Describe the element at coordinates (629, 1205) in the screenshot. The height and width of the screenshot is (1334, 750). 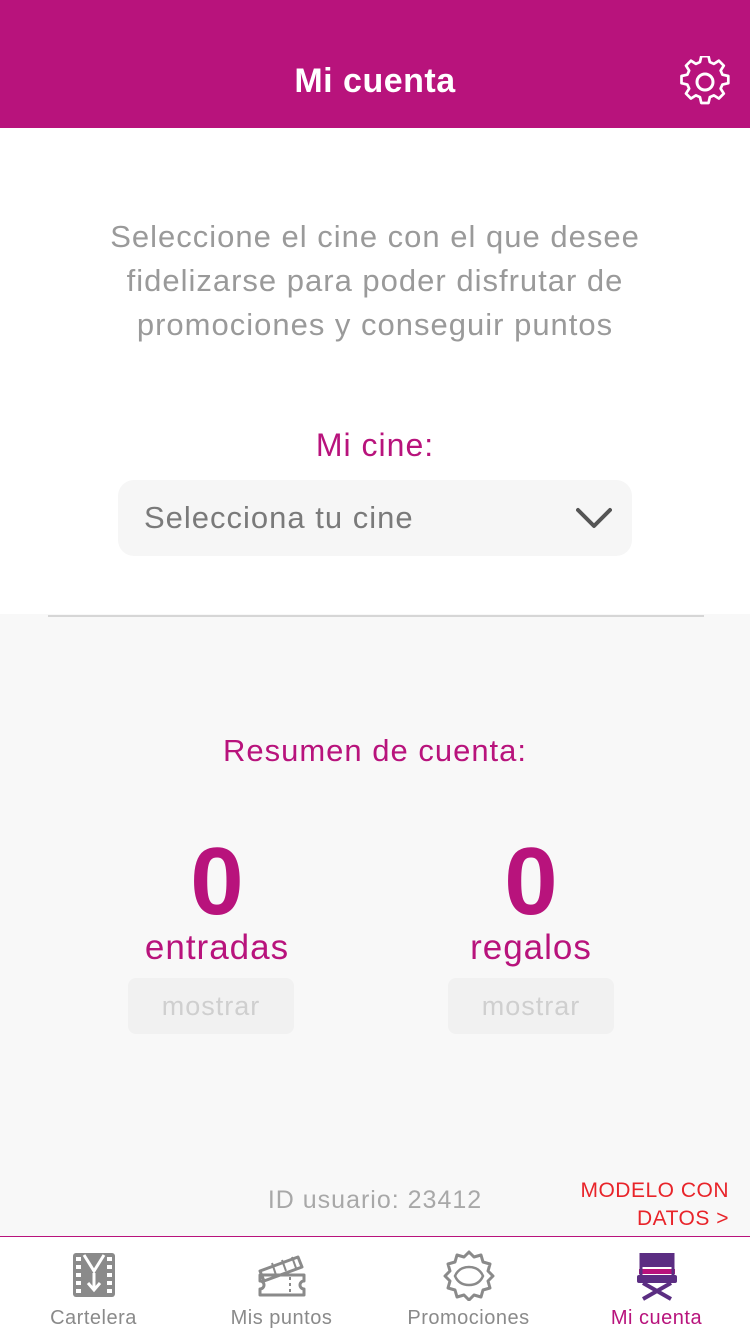
I see `modelo-con-datos-link: MODELO CON DATOS >` at that location.